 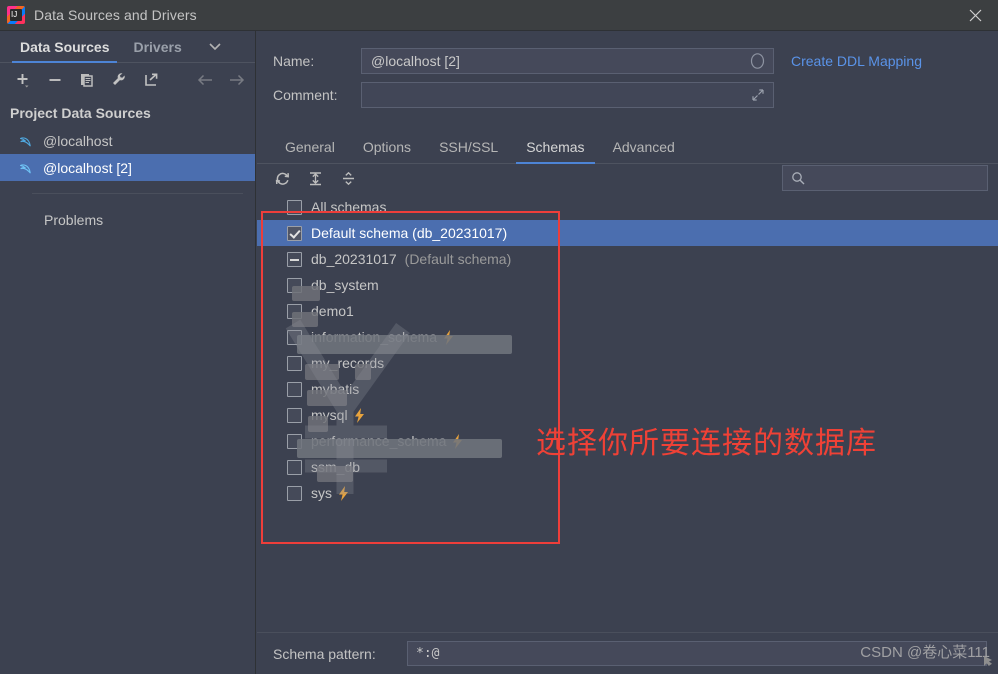 What do you see at coordinates (468, 151) in the screenshot?
I see `tab-ssh-ssl: SSH/SSL` at bounding box center [468, 151].